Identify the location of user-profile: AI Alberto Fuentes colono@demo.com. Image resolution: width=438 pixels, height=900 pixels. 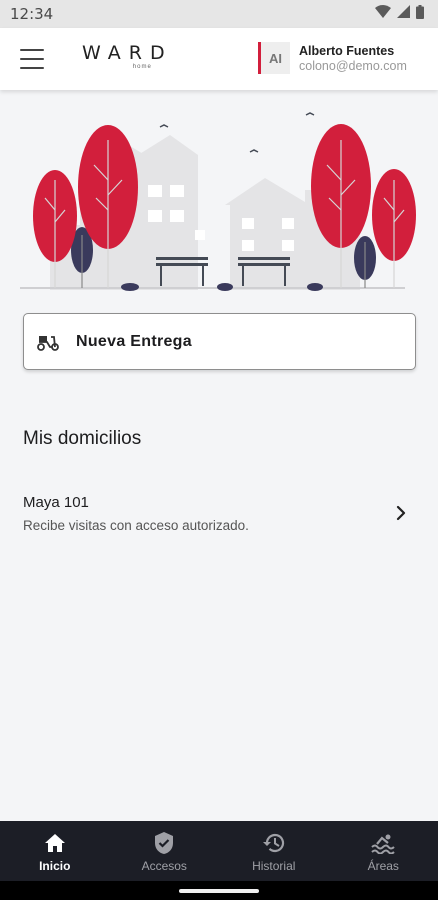
(332, 58).